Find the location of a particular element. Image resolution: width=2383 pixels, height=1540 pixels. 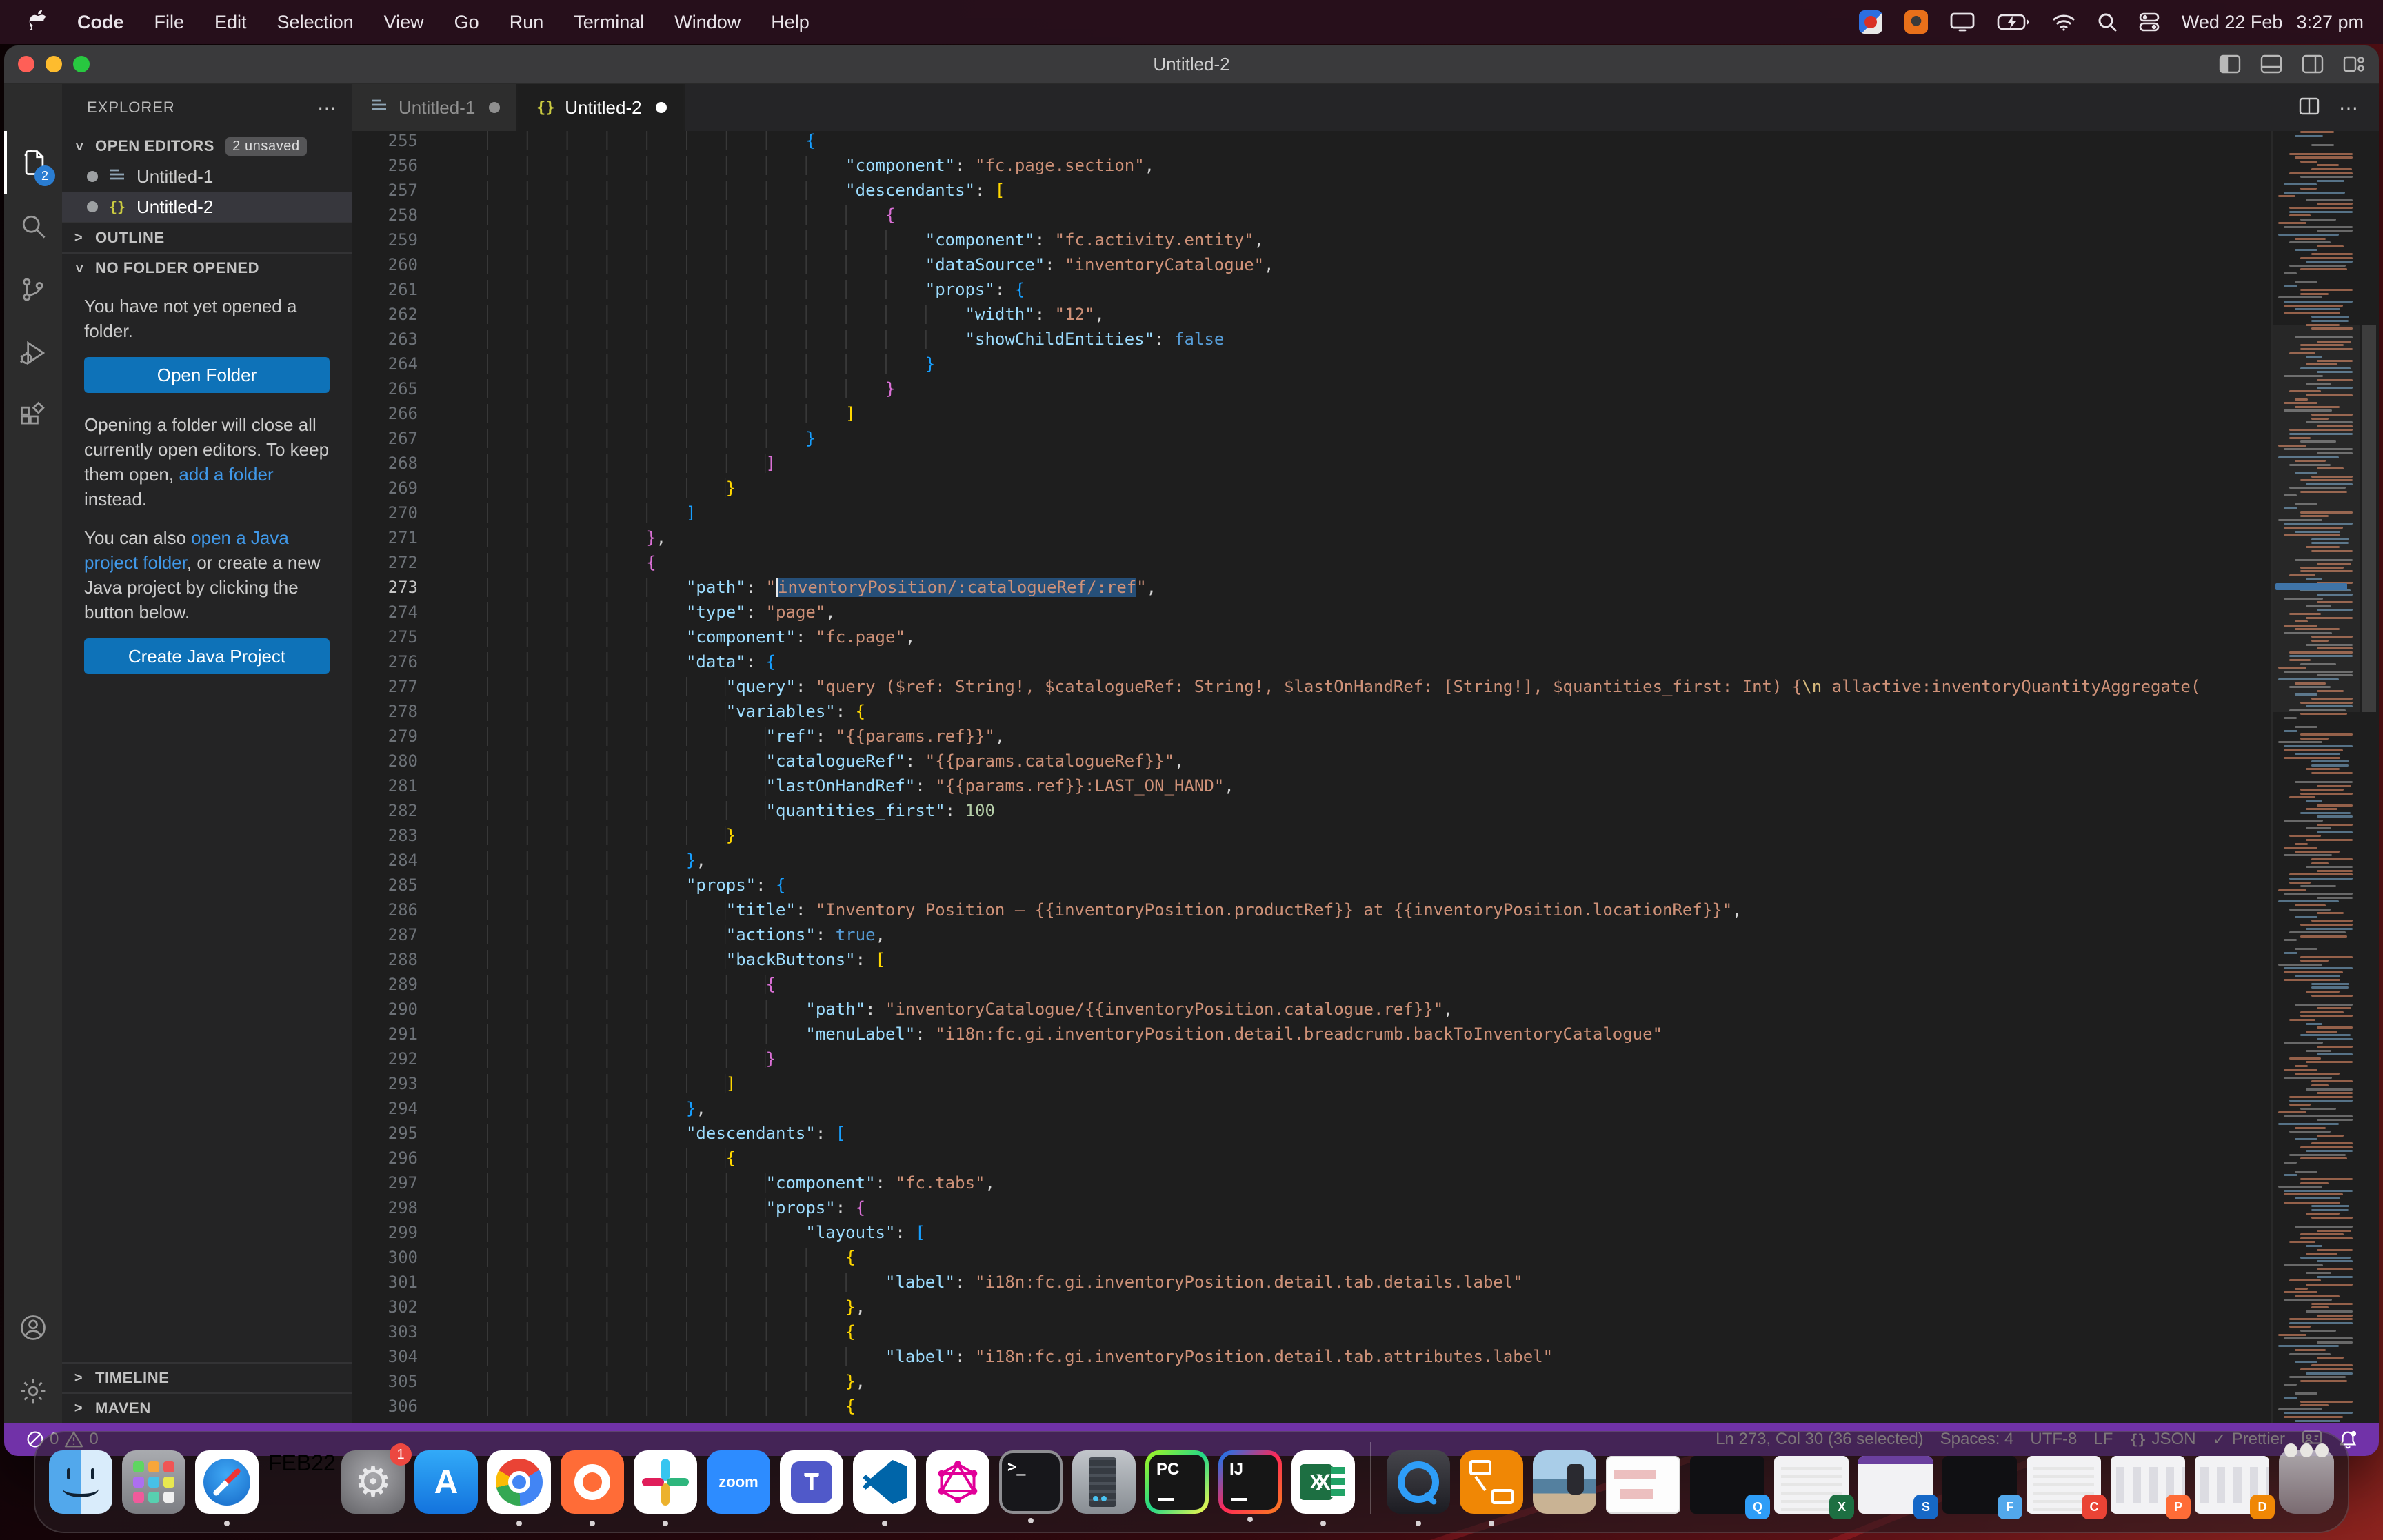

dock-item-system-settings: ⚙ 1 is located at coordinates (376, 1479).